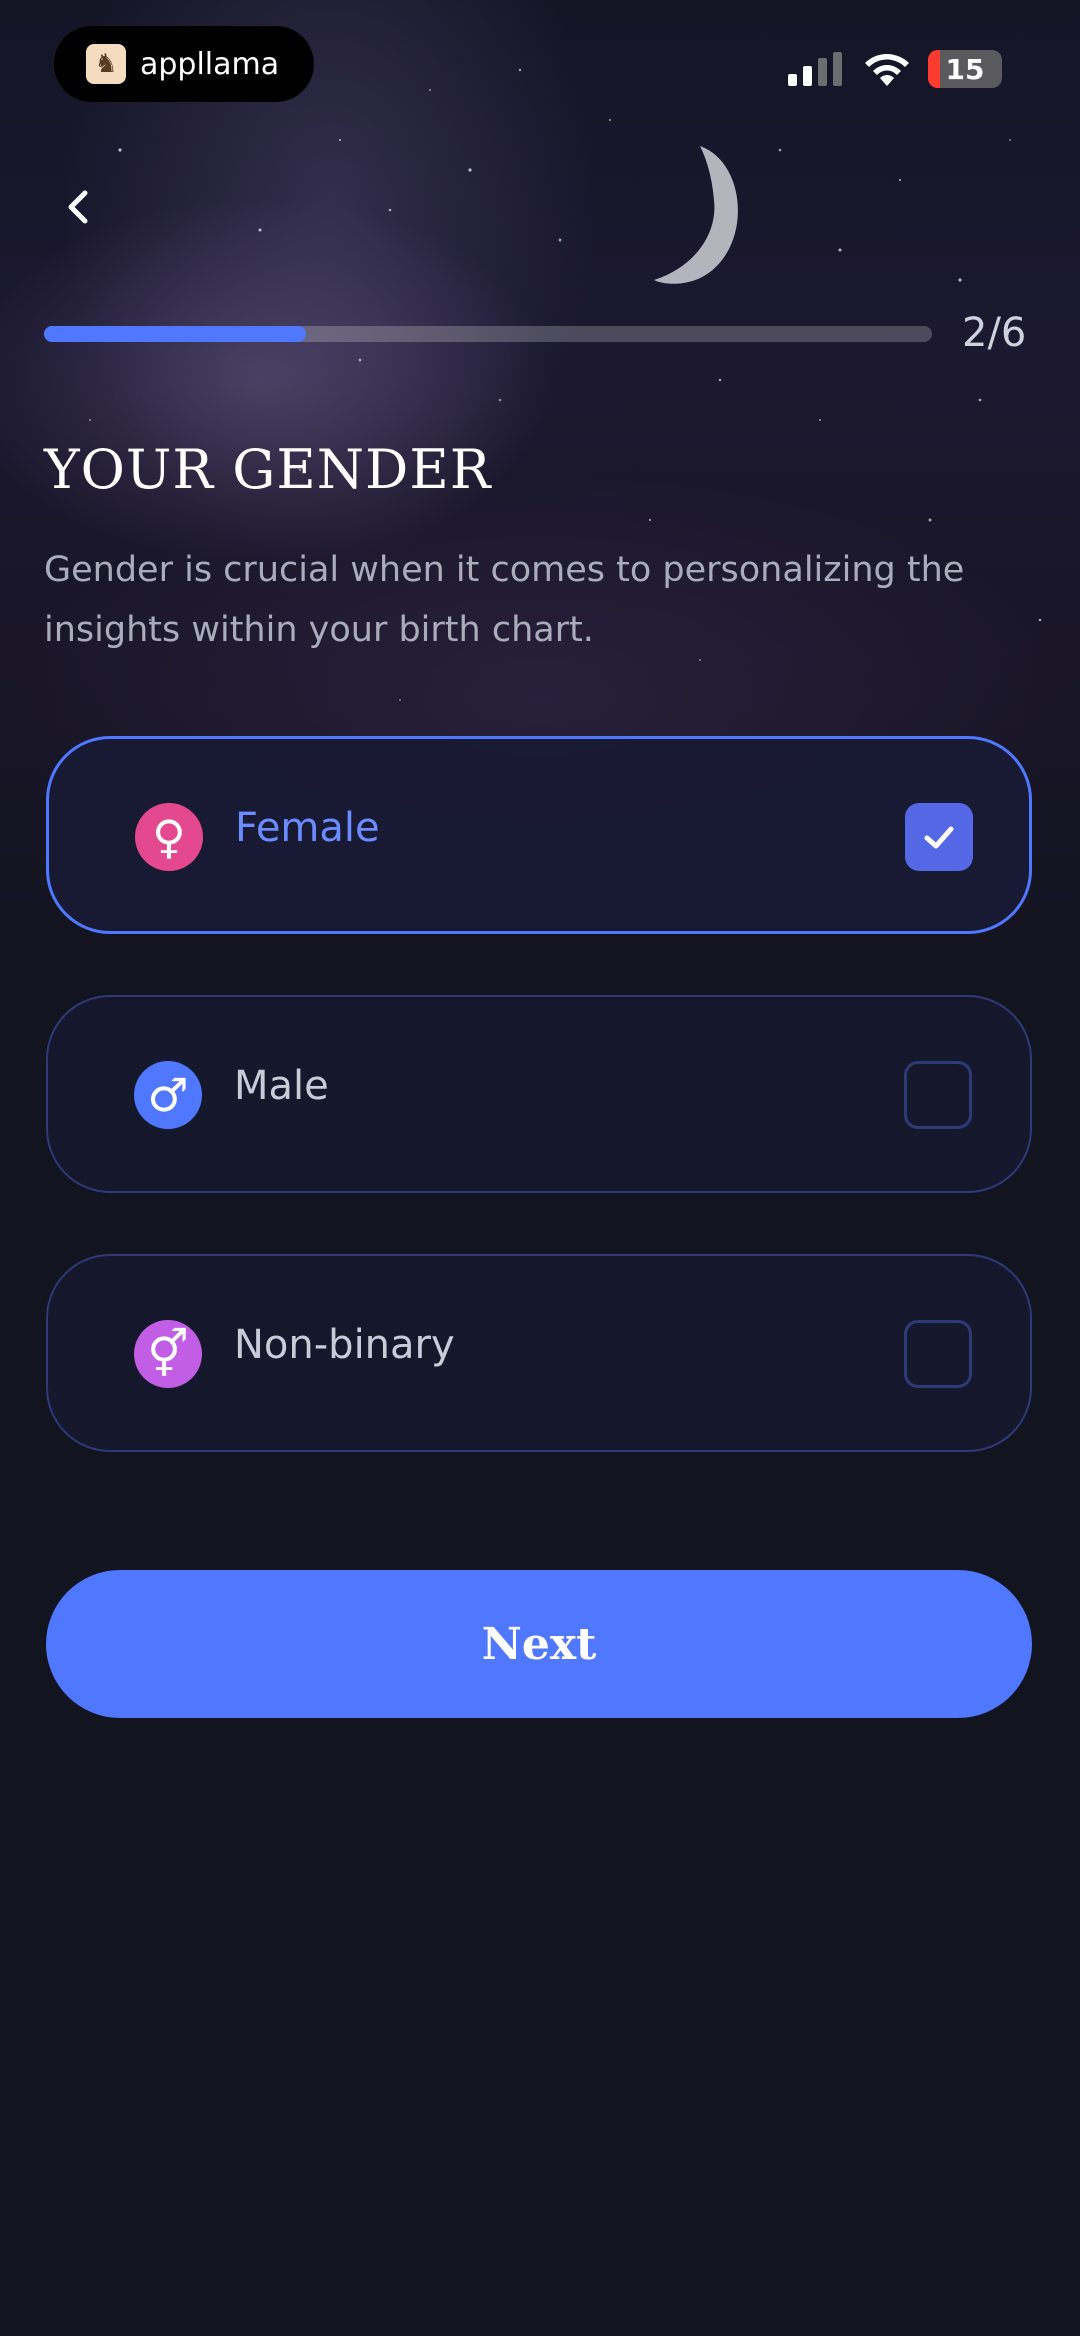  I want to click on option-non-binary: ⚥ Non-binary, so click(539, 1353).